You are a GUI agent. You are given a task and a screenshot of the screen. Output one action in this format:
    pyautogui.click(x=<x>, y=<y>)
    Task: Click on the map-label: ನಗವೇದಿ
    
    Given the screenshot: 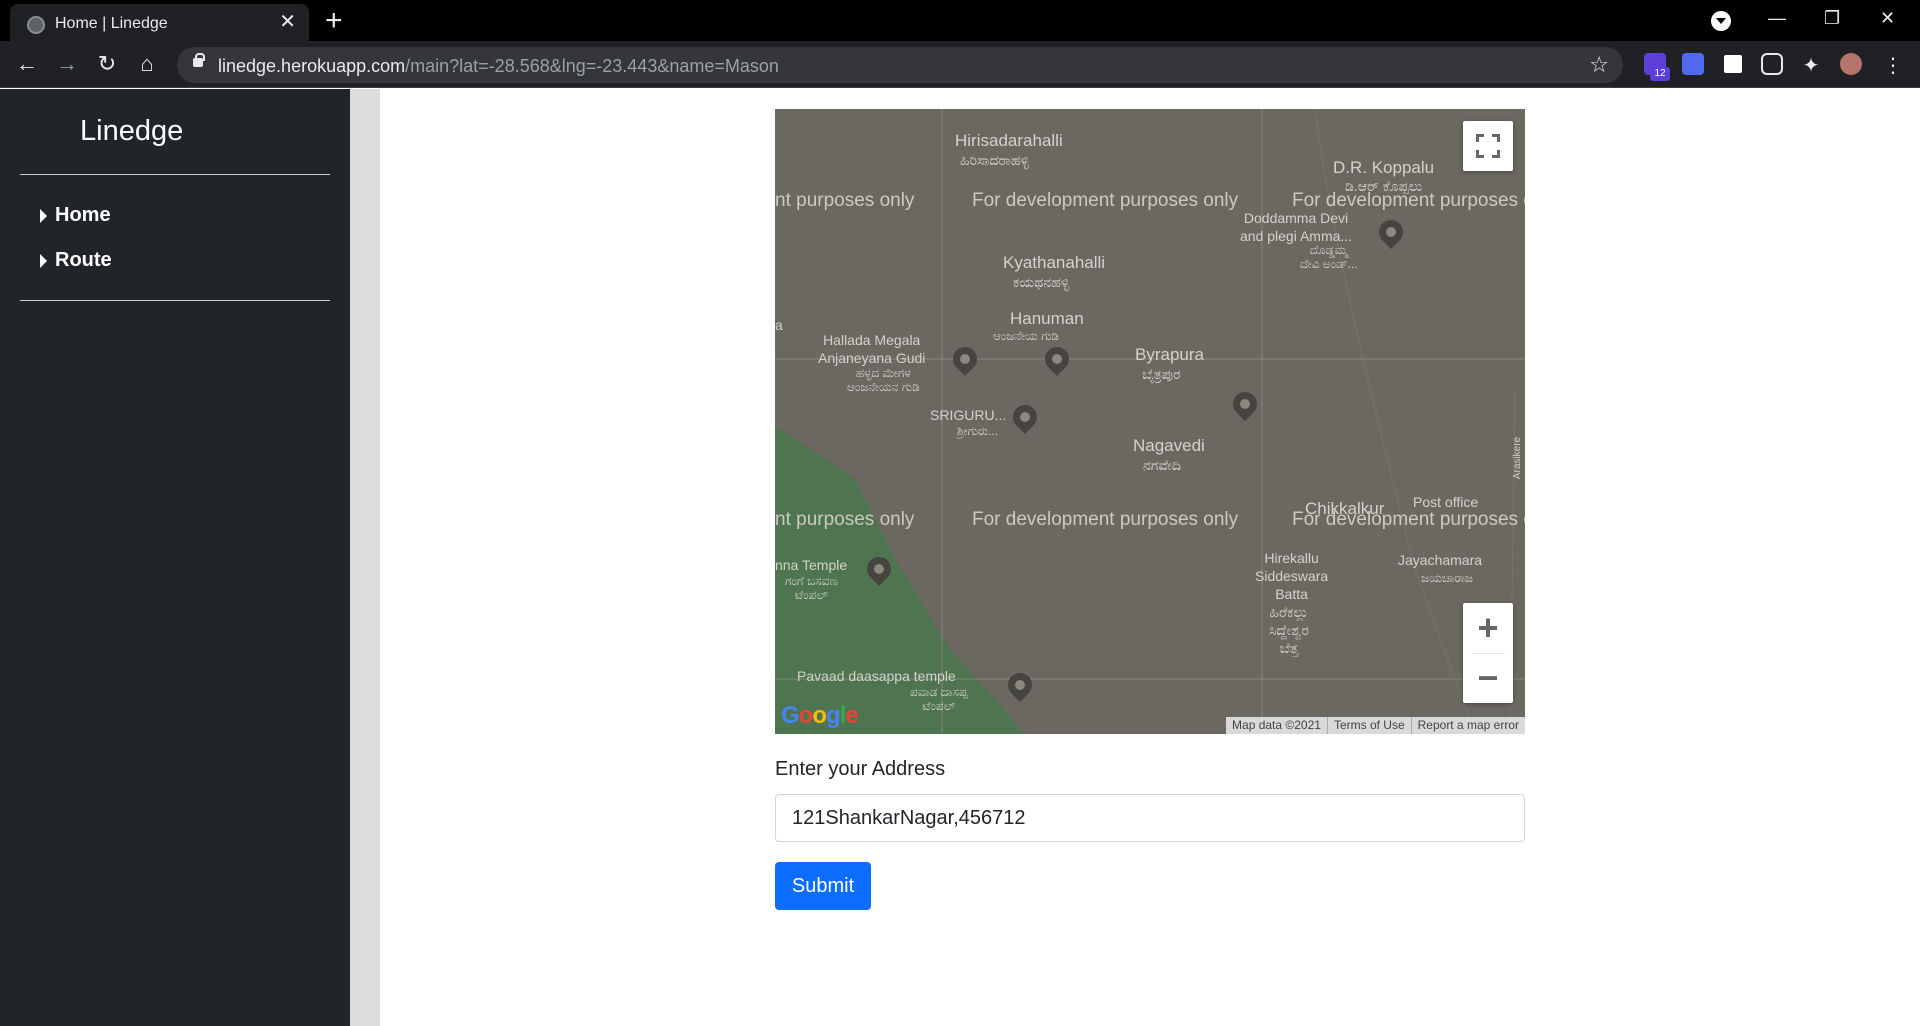 What is the action you would take?
    pyautogui.click(x=1162, y=465)
    